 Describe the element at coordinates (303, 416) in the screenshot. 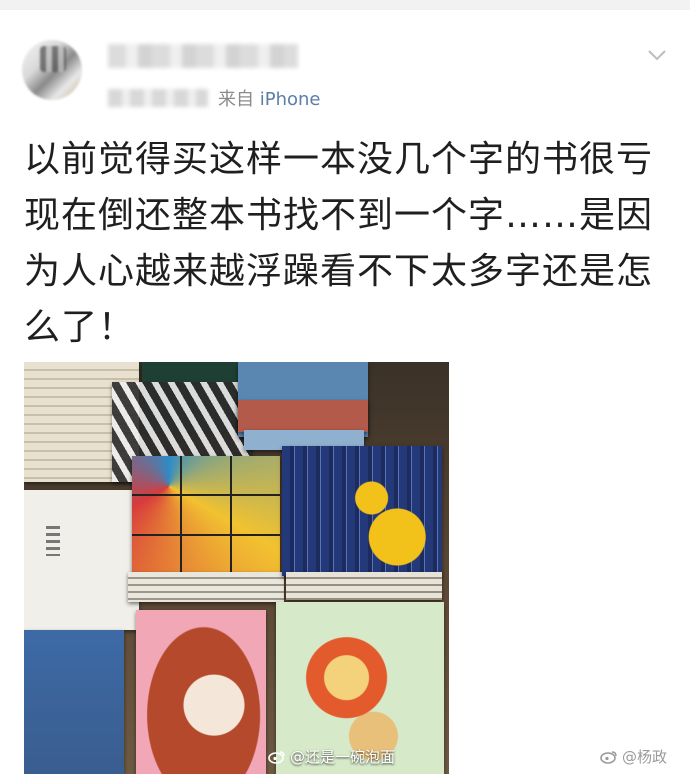

I see `book-red` at that location.